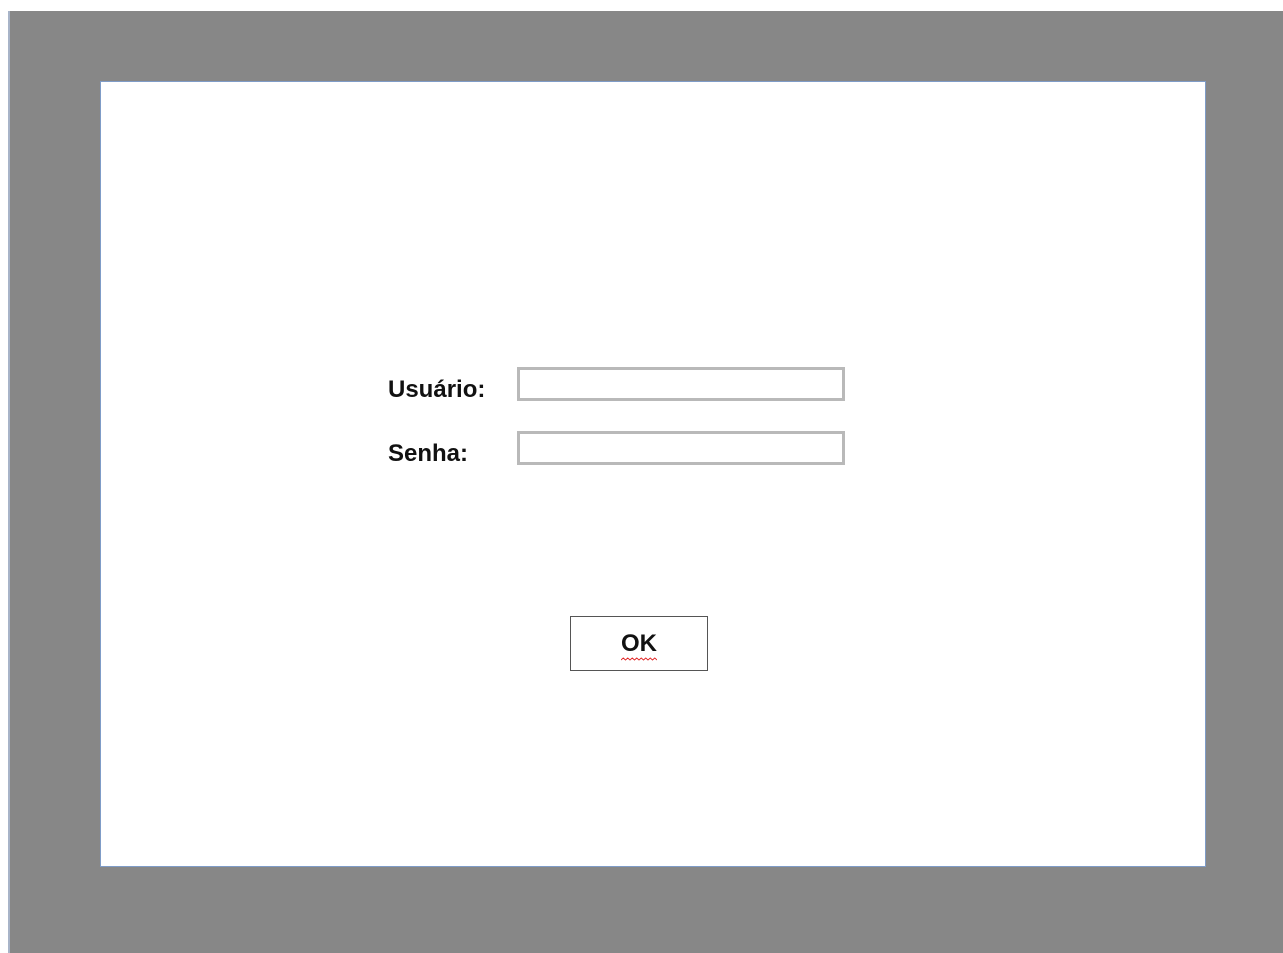 The image size is (1283, 953). What do you see at coordinates (428, 453) in the screenshot?
I see `password-label: Senha:` at bounding box center [428, 453].